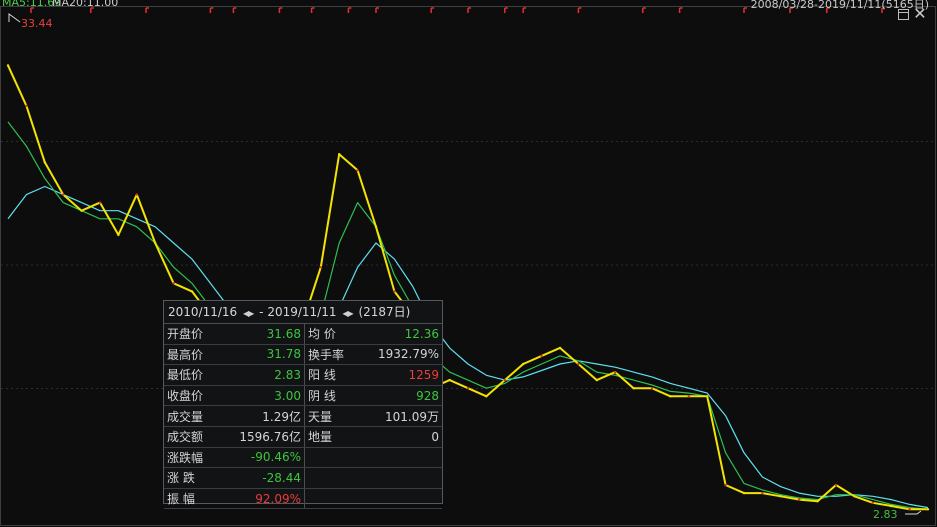 The width and height of the screenshot is (937, 527). I want to click on stats-row: 振 幅 92.09%, so click(303, 499).